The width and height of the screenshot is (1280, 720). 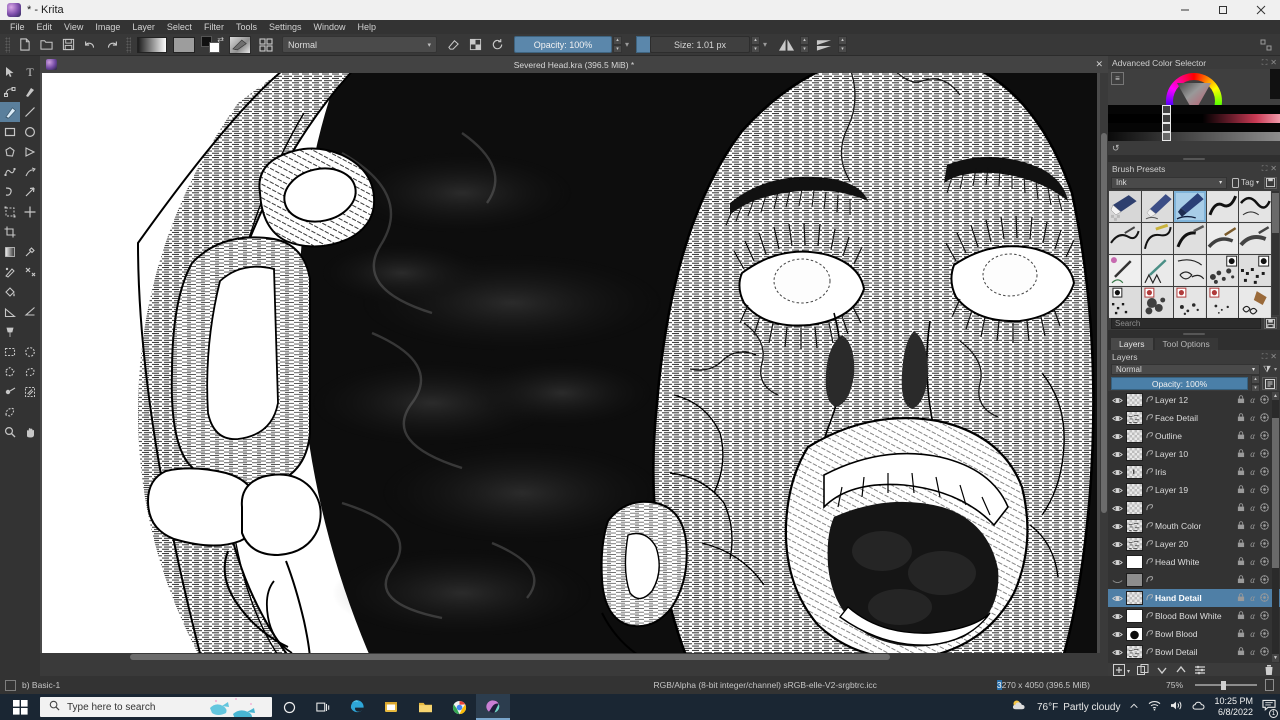 What do you see at coordinates (30, 372) in the screenshot?
I see `freehand-selection-tool` at bounding box center [30, 372].